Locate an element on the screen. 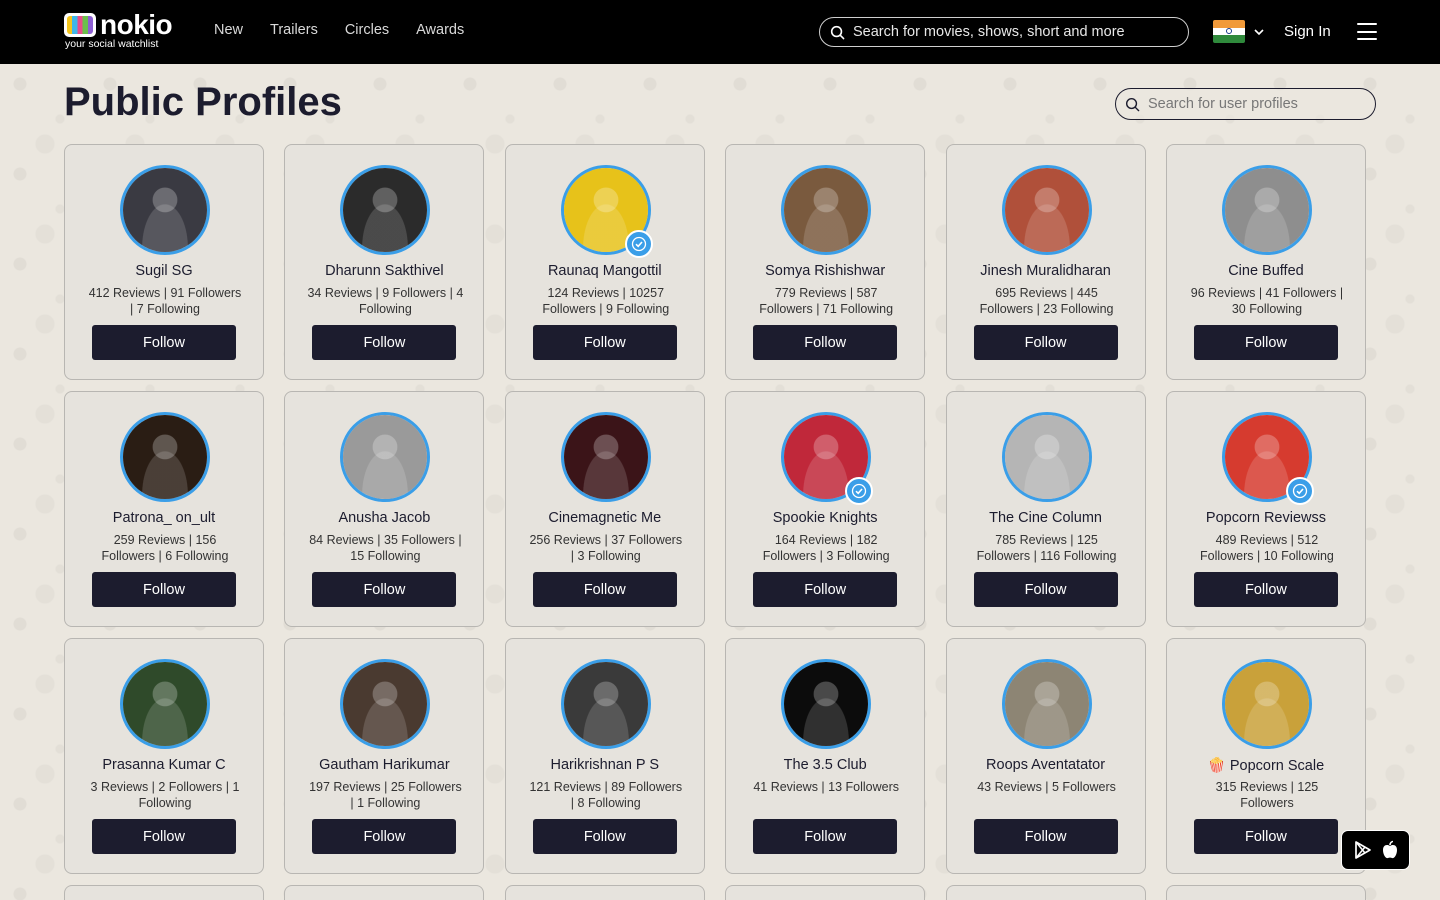  nav-circles: Circles is located at coordinates (367, 30).